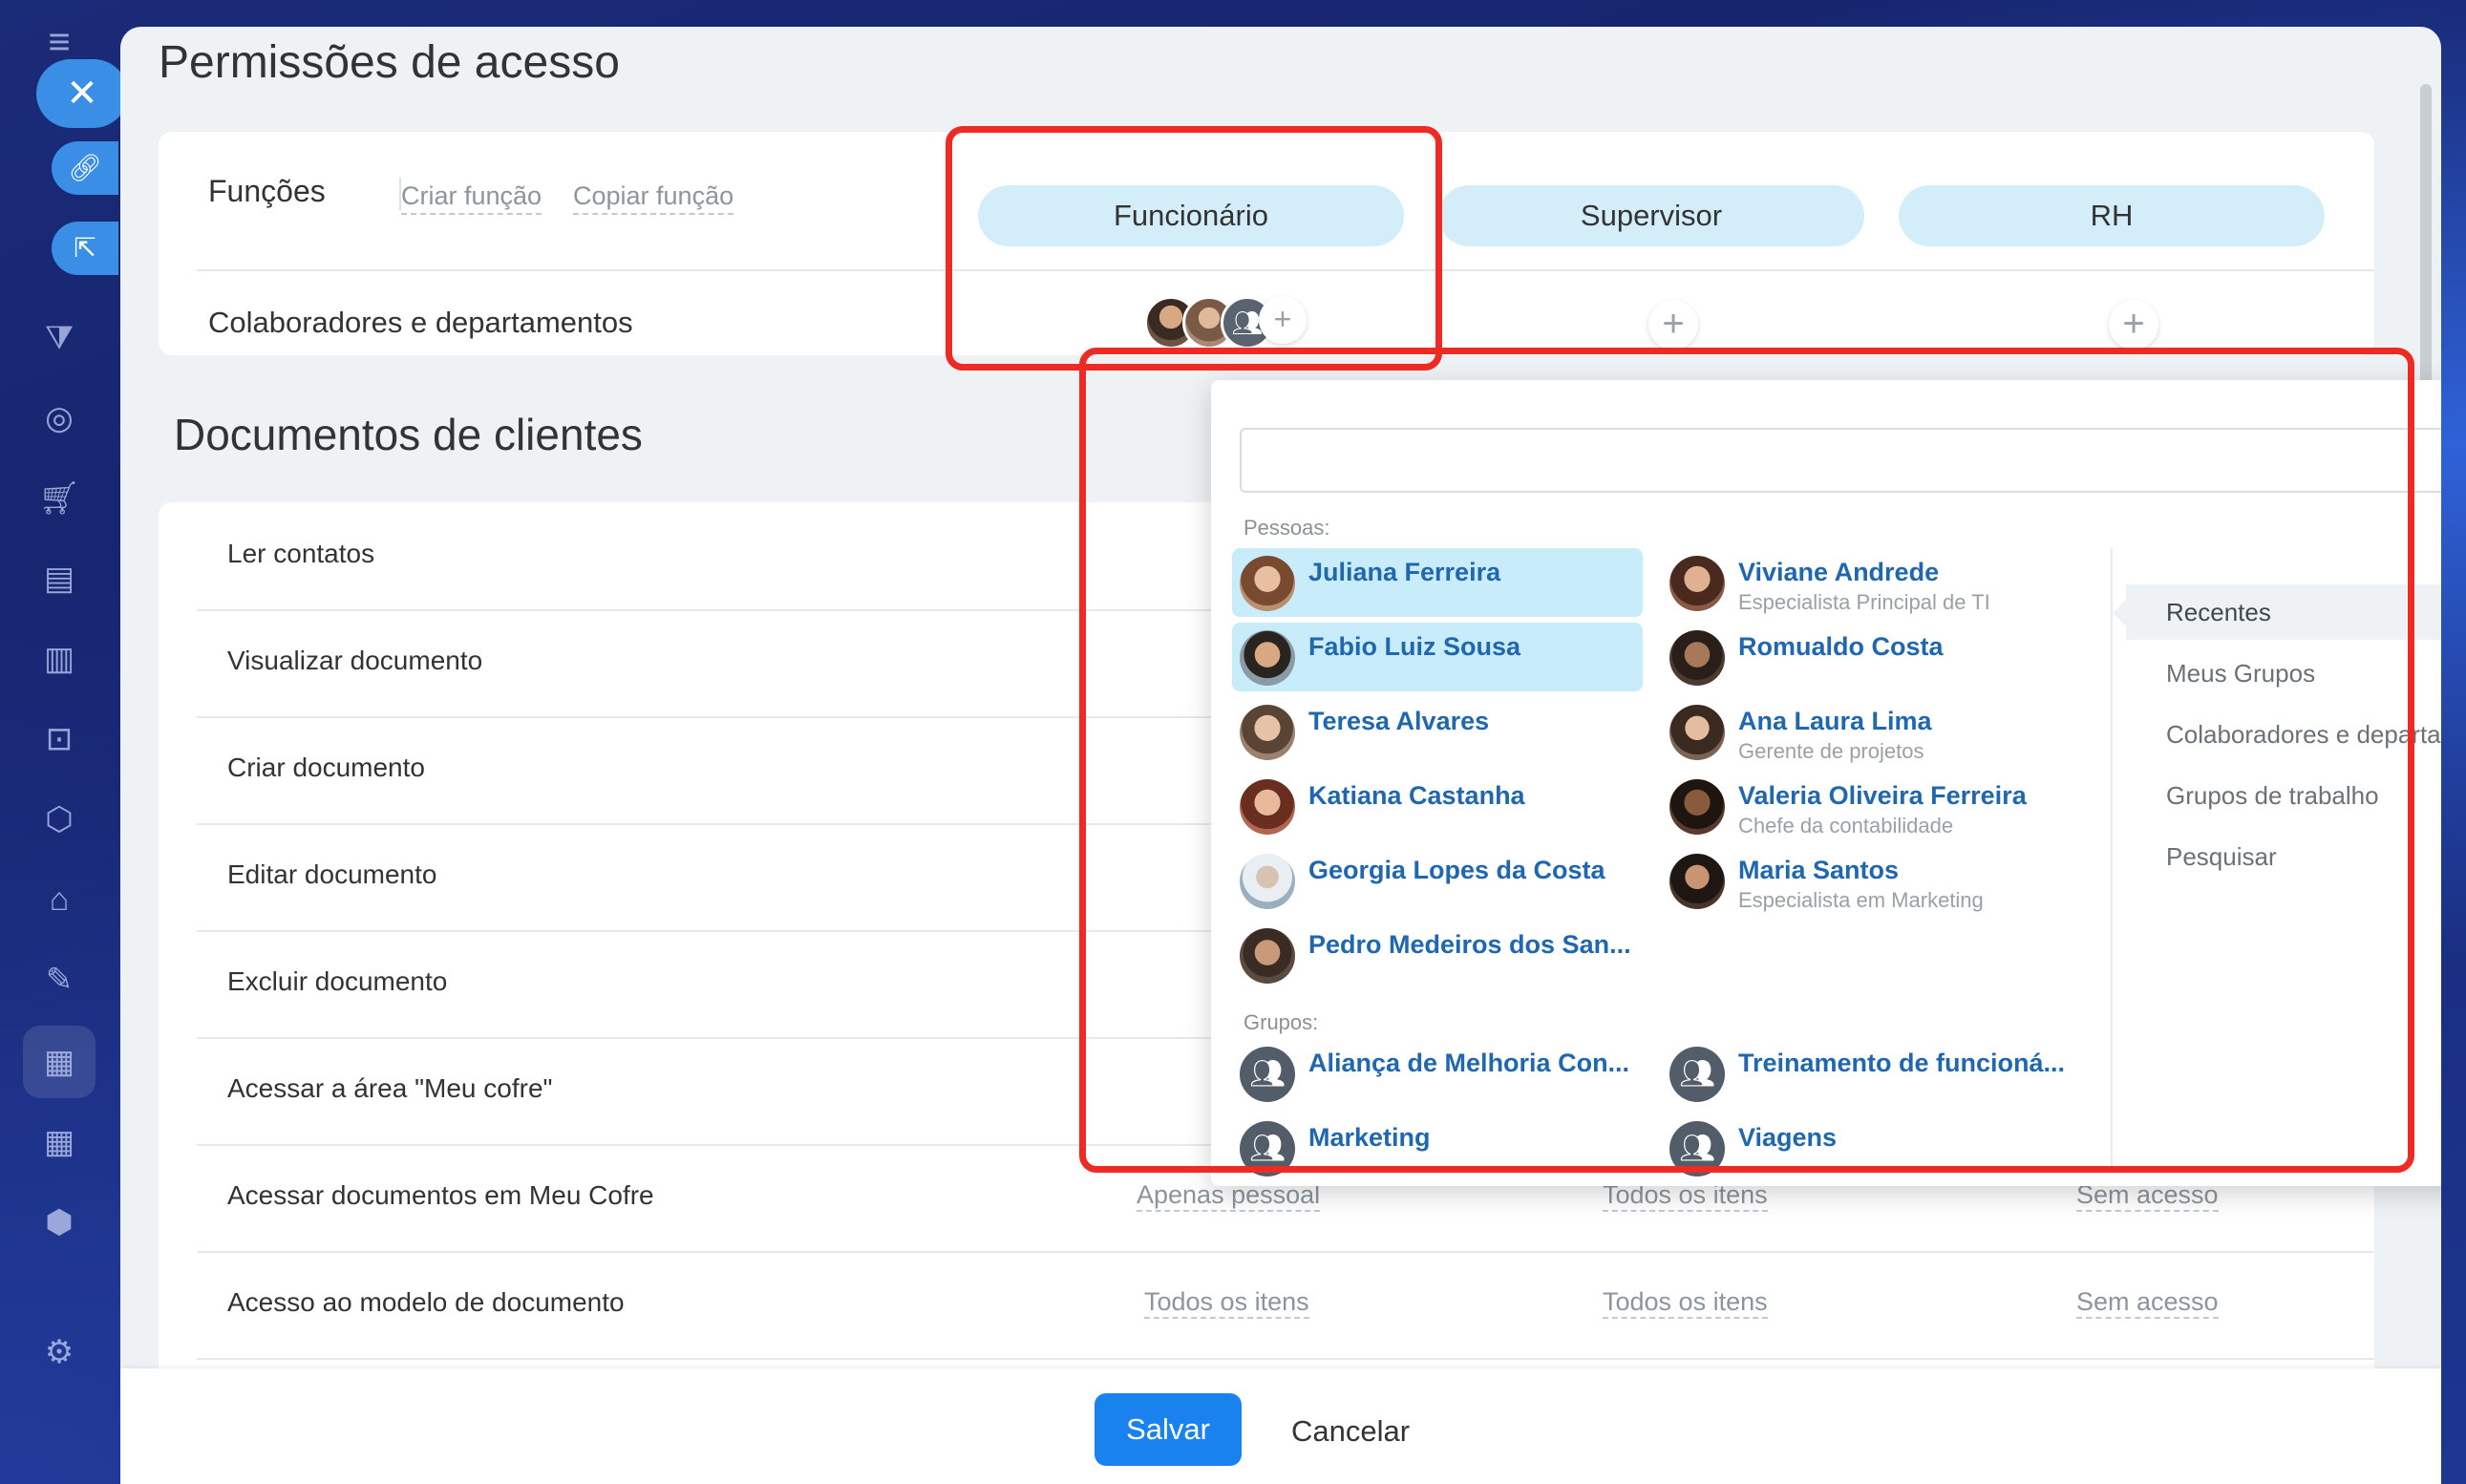 The width and height of the screenshot is (2466, 1484). Describe the element at coordinates (59, 418) in the screenshot. I see `target-icon: ◎` at that location.